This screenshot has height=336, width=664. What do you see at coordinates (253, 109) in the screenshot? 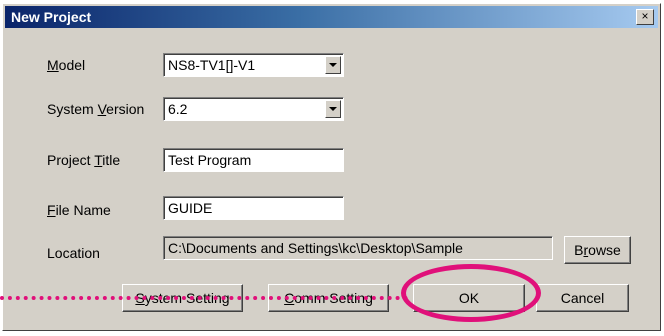
I see `system-version-select: 6.2` at bounding box center [253, 109].